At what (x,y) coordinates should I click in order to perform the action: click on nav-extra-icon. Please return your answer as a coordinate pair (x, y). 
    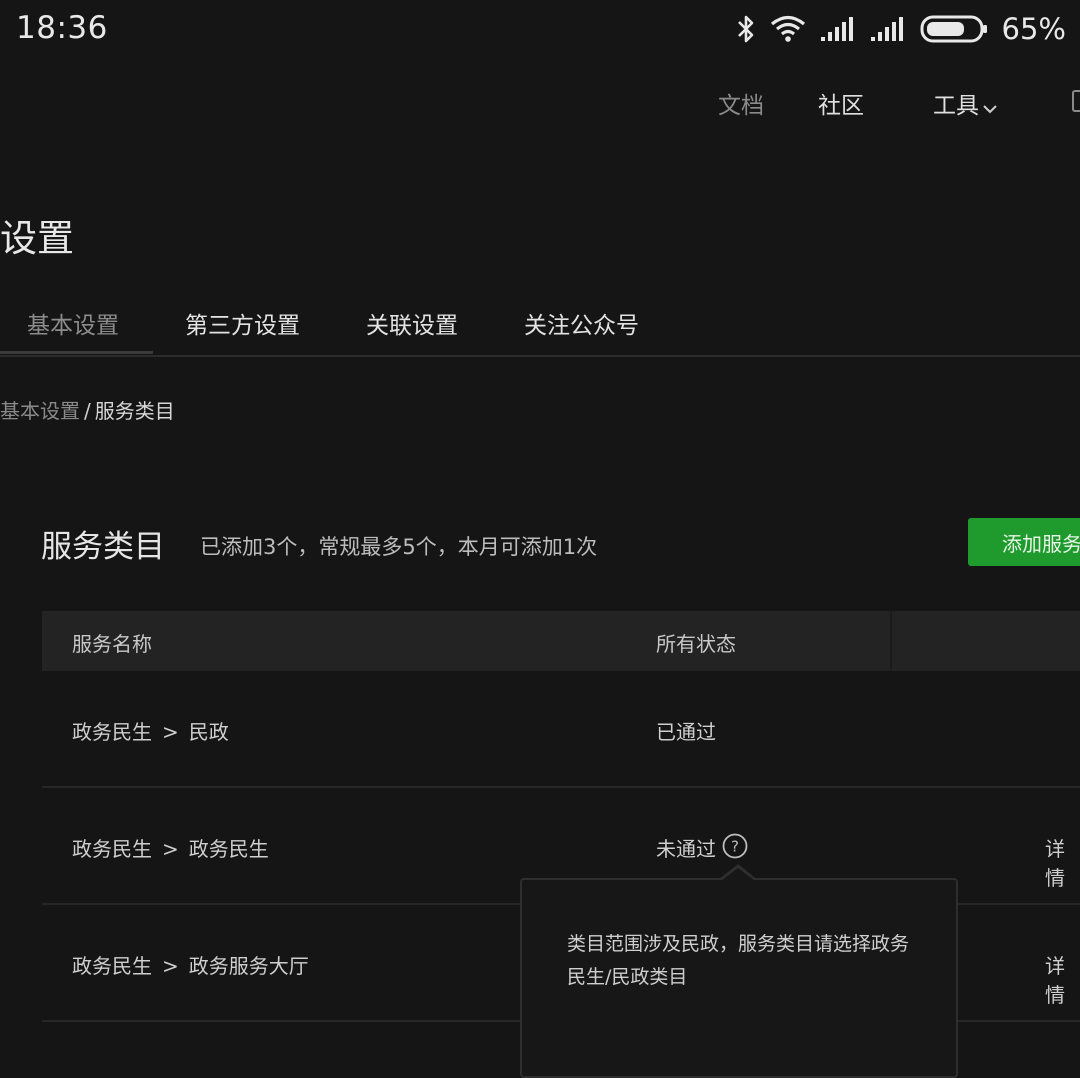
    Looking at the image, I should click on (1076, 101).